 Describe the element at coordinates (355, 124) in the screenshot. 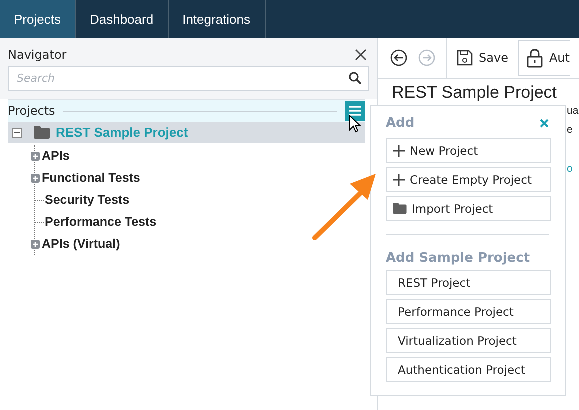

I see `cursor-icon` at that location.